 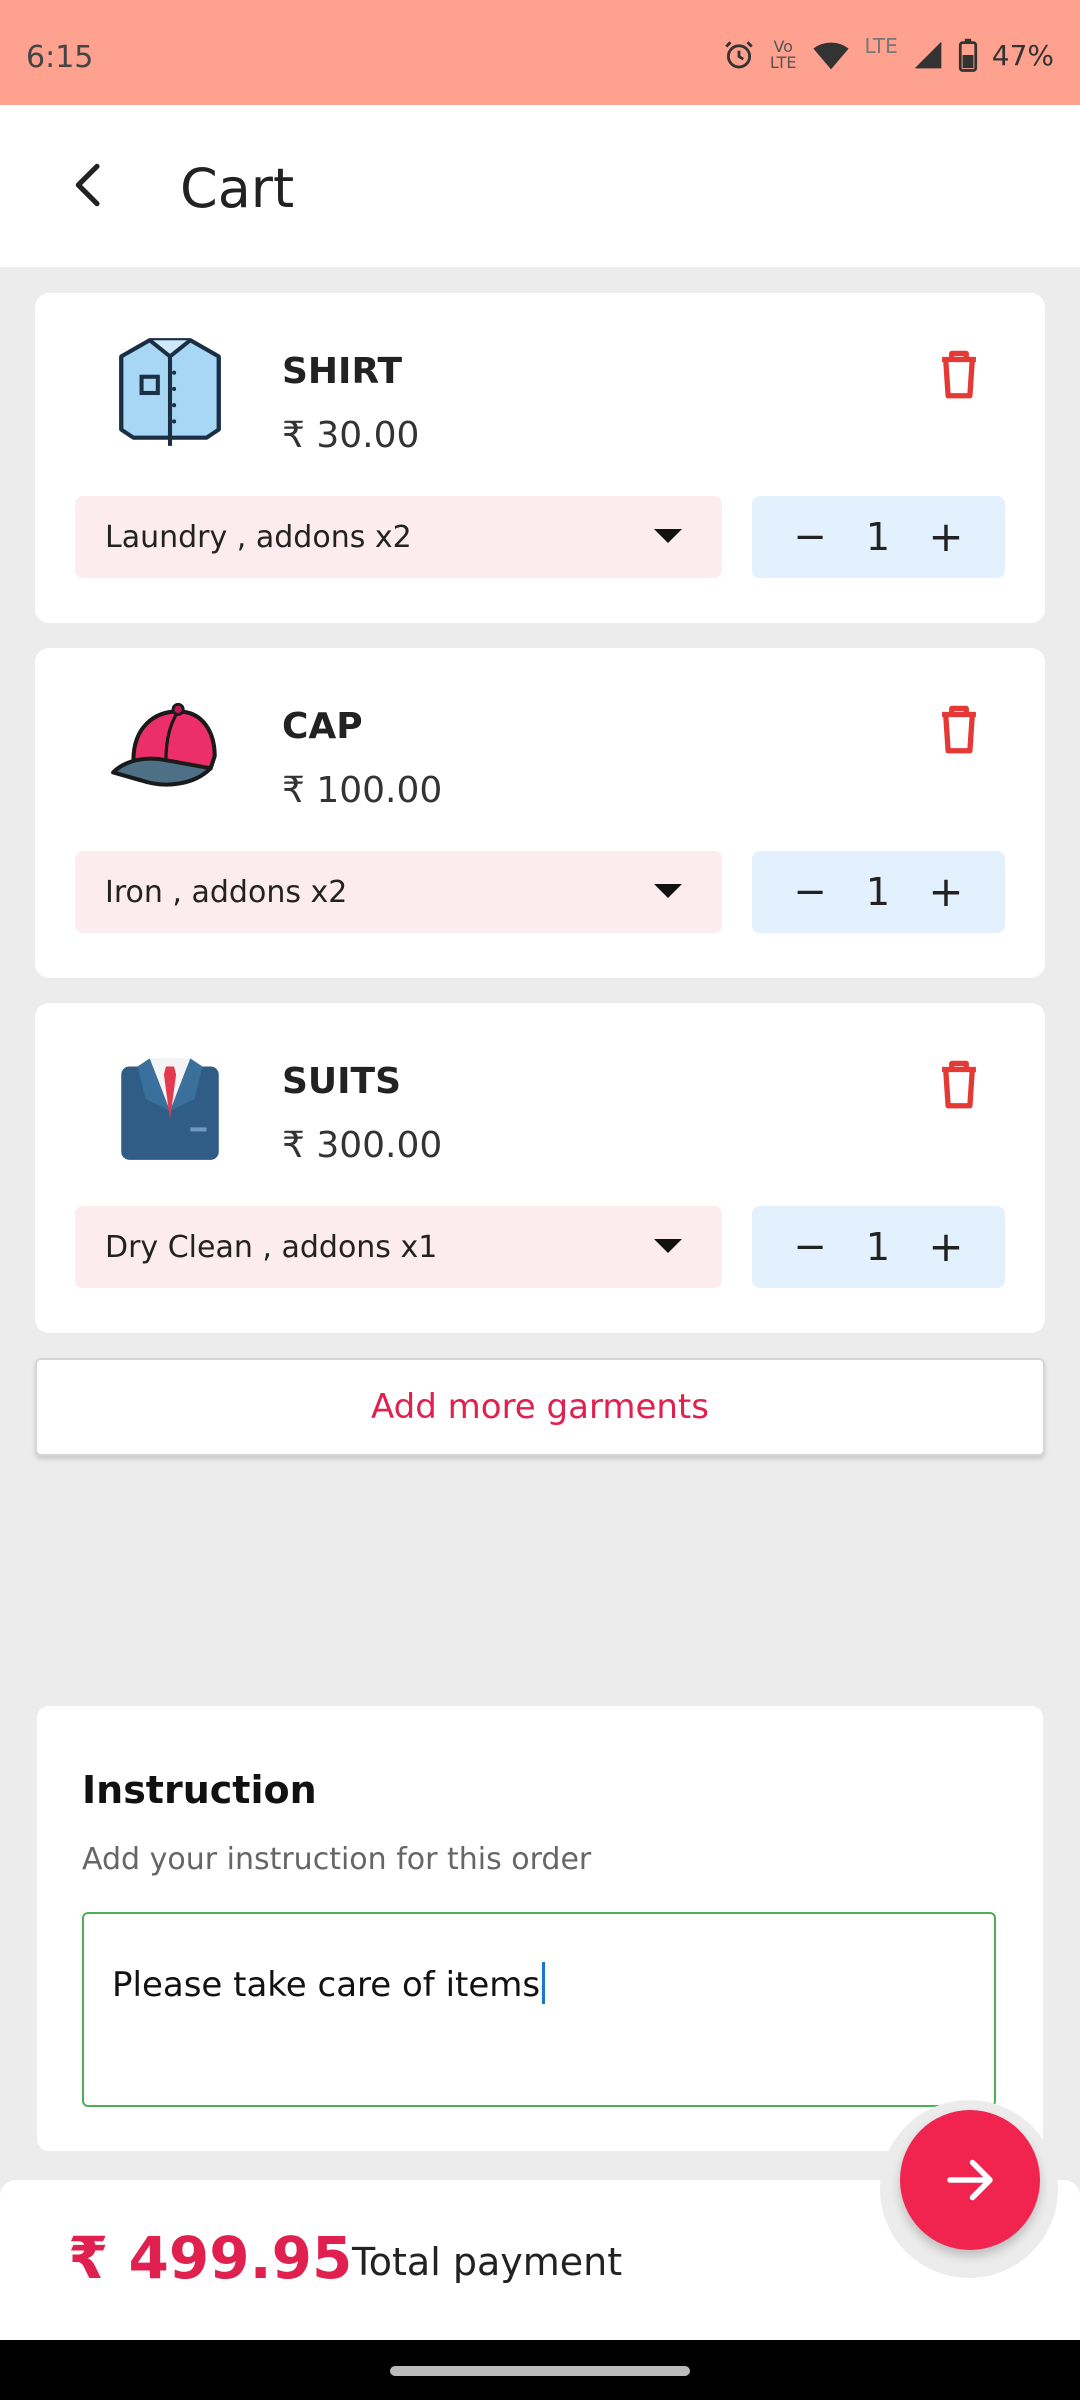 I want to click on battery-percent: 47%, so click(x=1022, y=55).